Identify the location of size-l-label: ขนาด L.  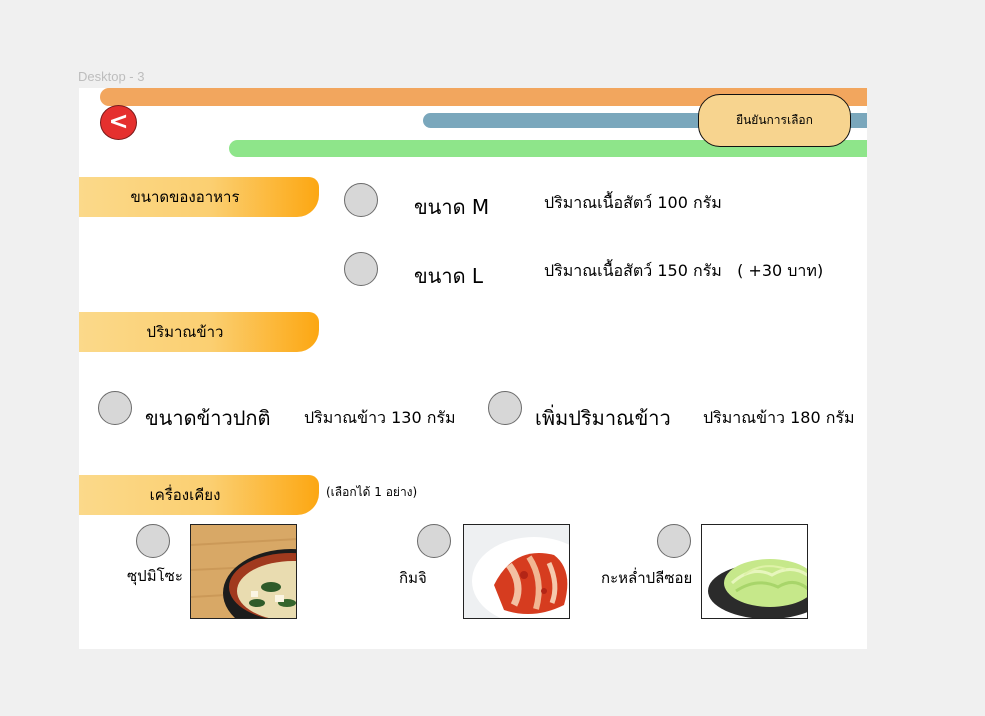
(449, 276).